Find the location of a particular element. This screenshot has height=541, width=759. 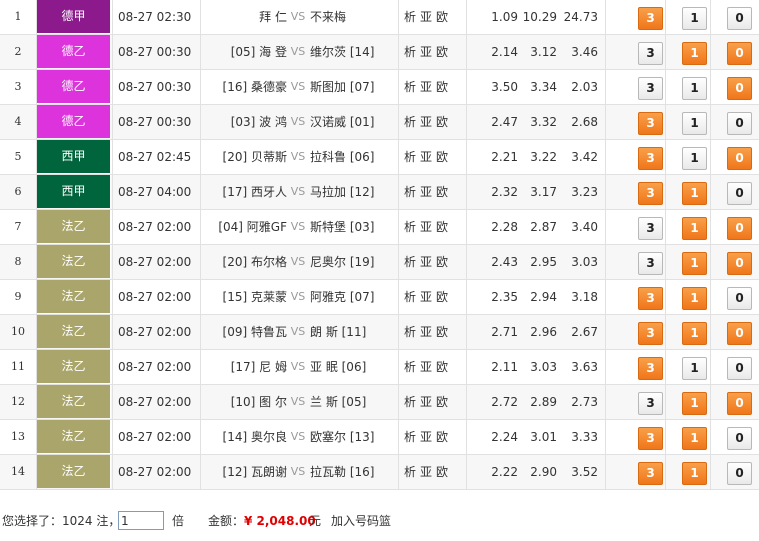

home-team: [14] 奥尔良 is located at coordinates (245, 437).